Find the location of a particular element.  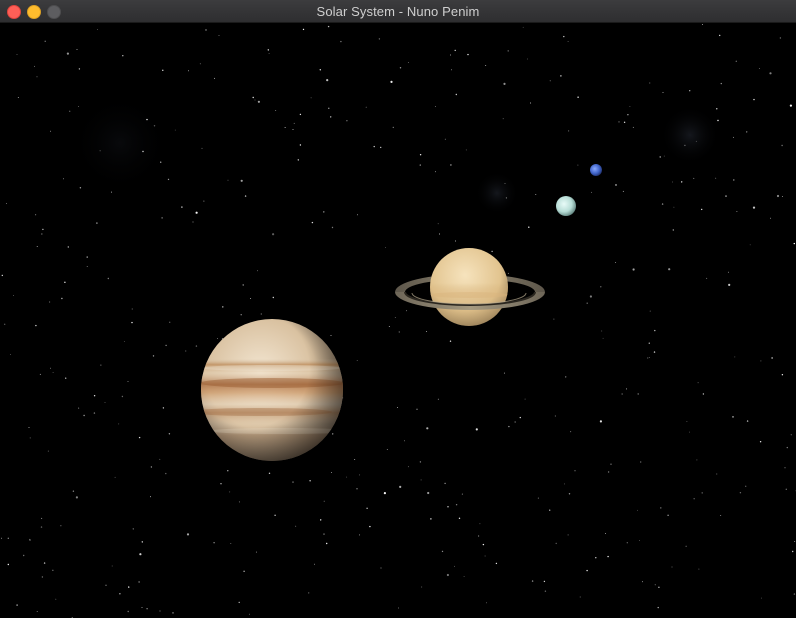

uranus-planet is located at coordinates (566, 206).